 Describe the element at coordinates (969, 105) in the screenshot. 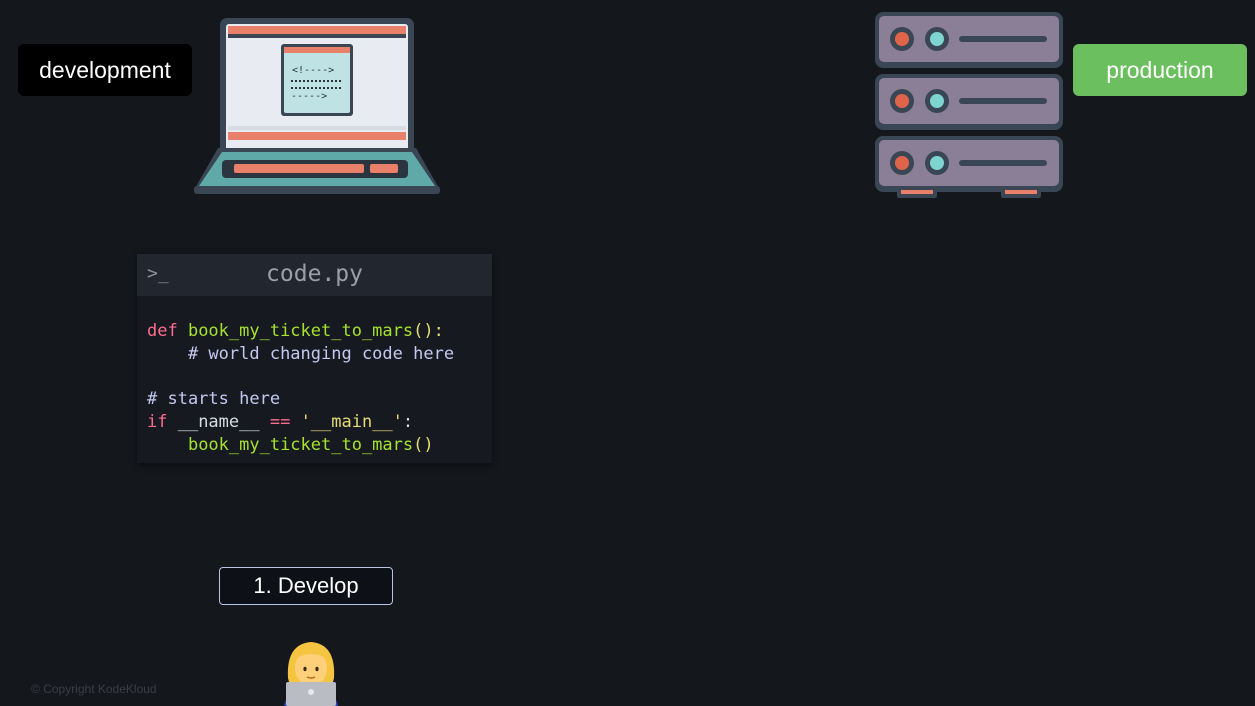

I see `server-rack-icon` at that location.